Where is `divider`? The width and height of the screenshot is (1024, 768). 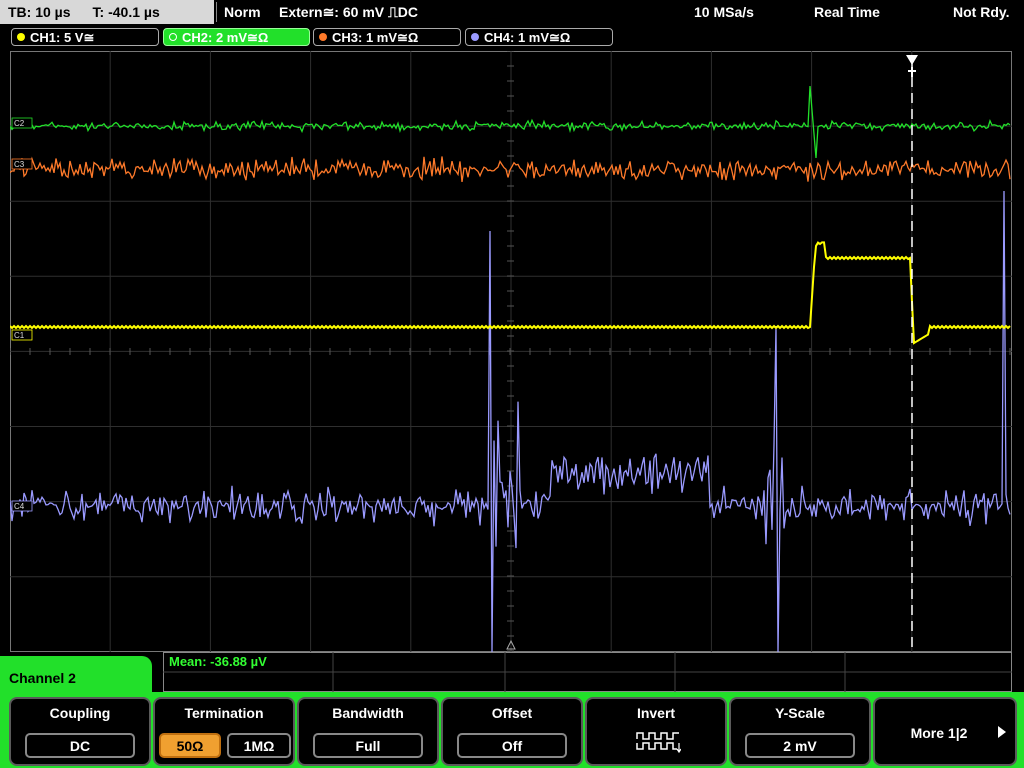 divider is located at coordinates (216, 12).